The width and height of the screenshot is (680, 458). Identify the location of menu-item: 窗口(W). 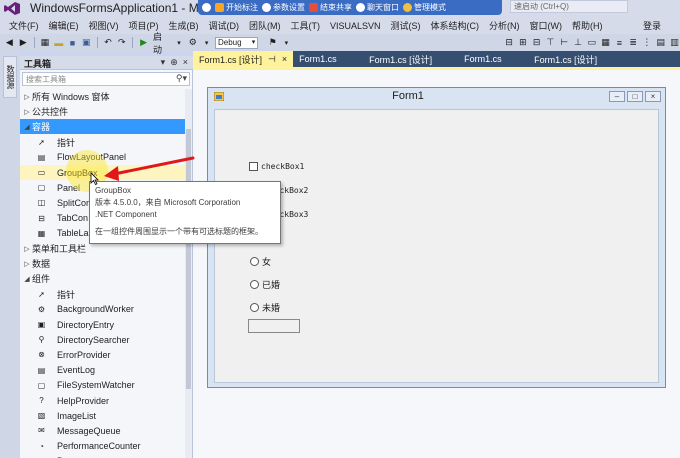
(546, 25).